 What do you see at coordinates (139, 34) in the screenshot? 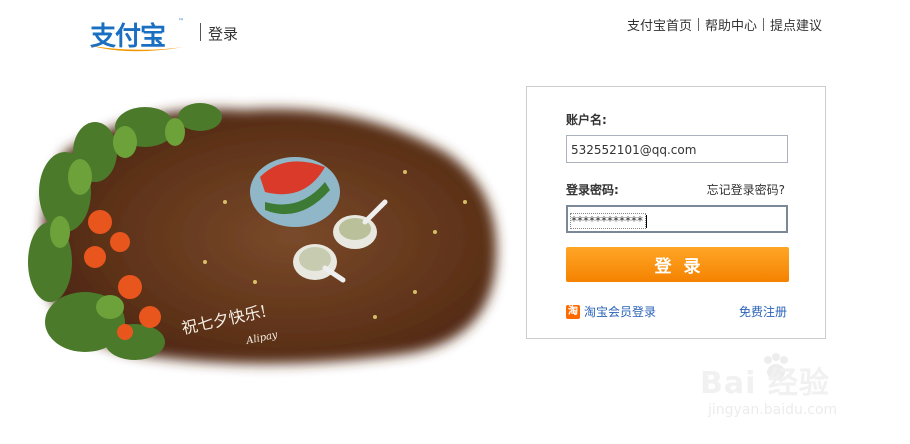
I see `alipay-logo: 支付宝 ™` at bounding box center [139, 34].